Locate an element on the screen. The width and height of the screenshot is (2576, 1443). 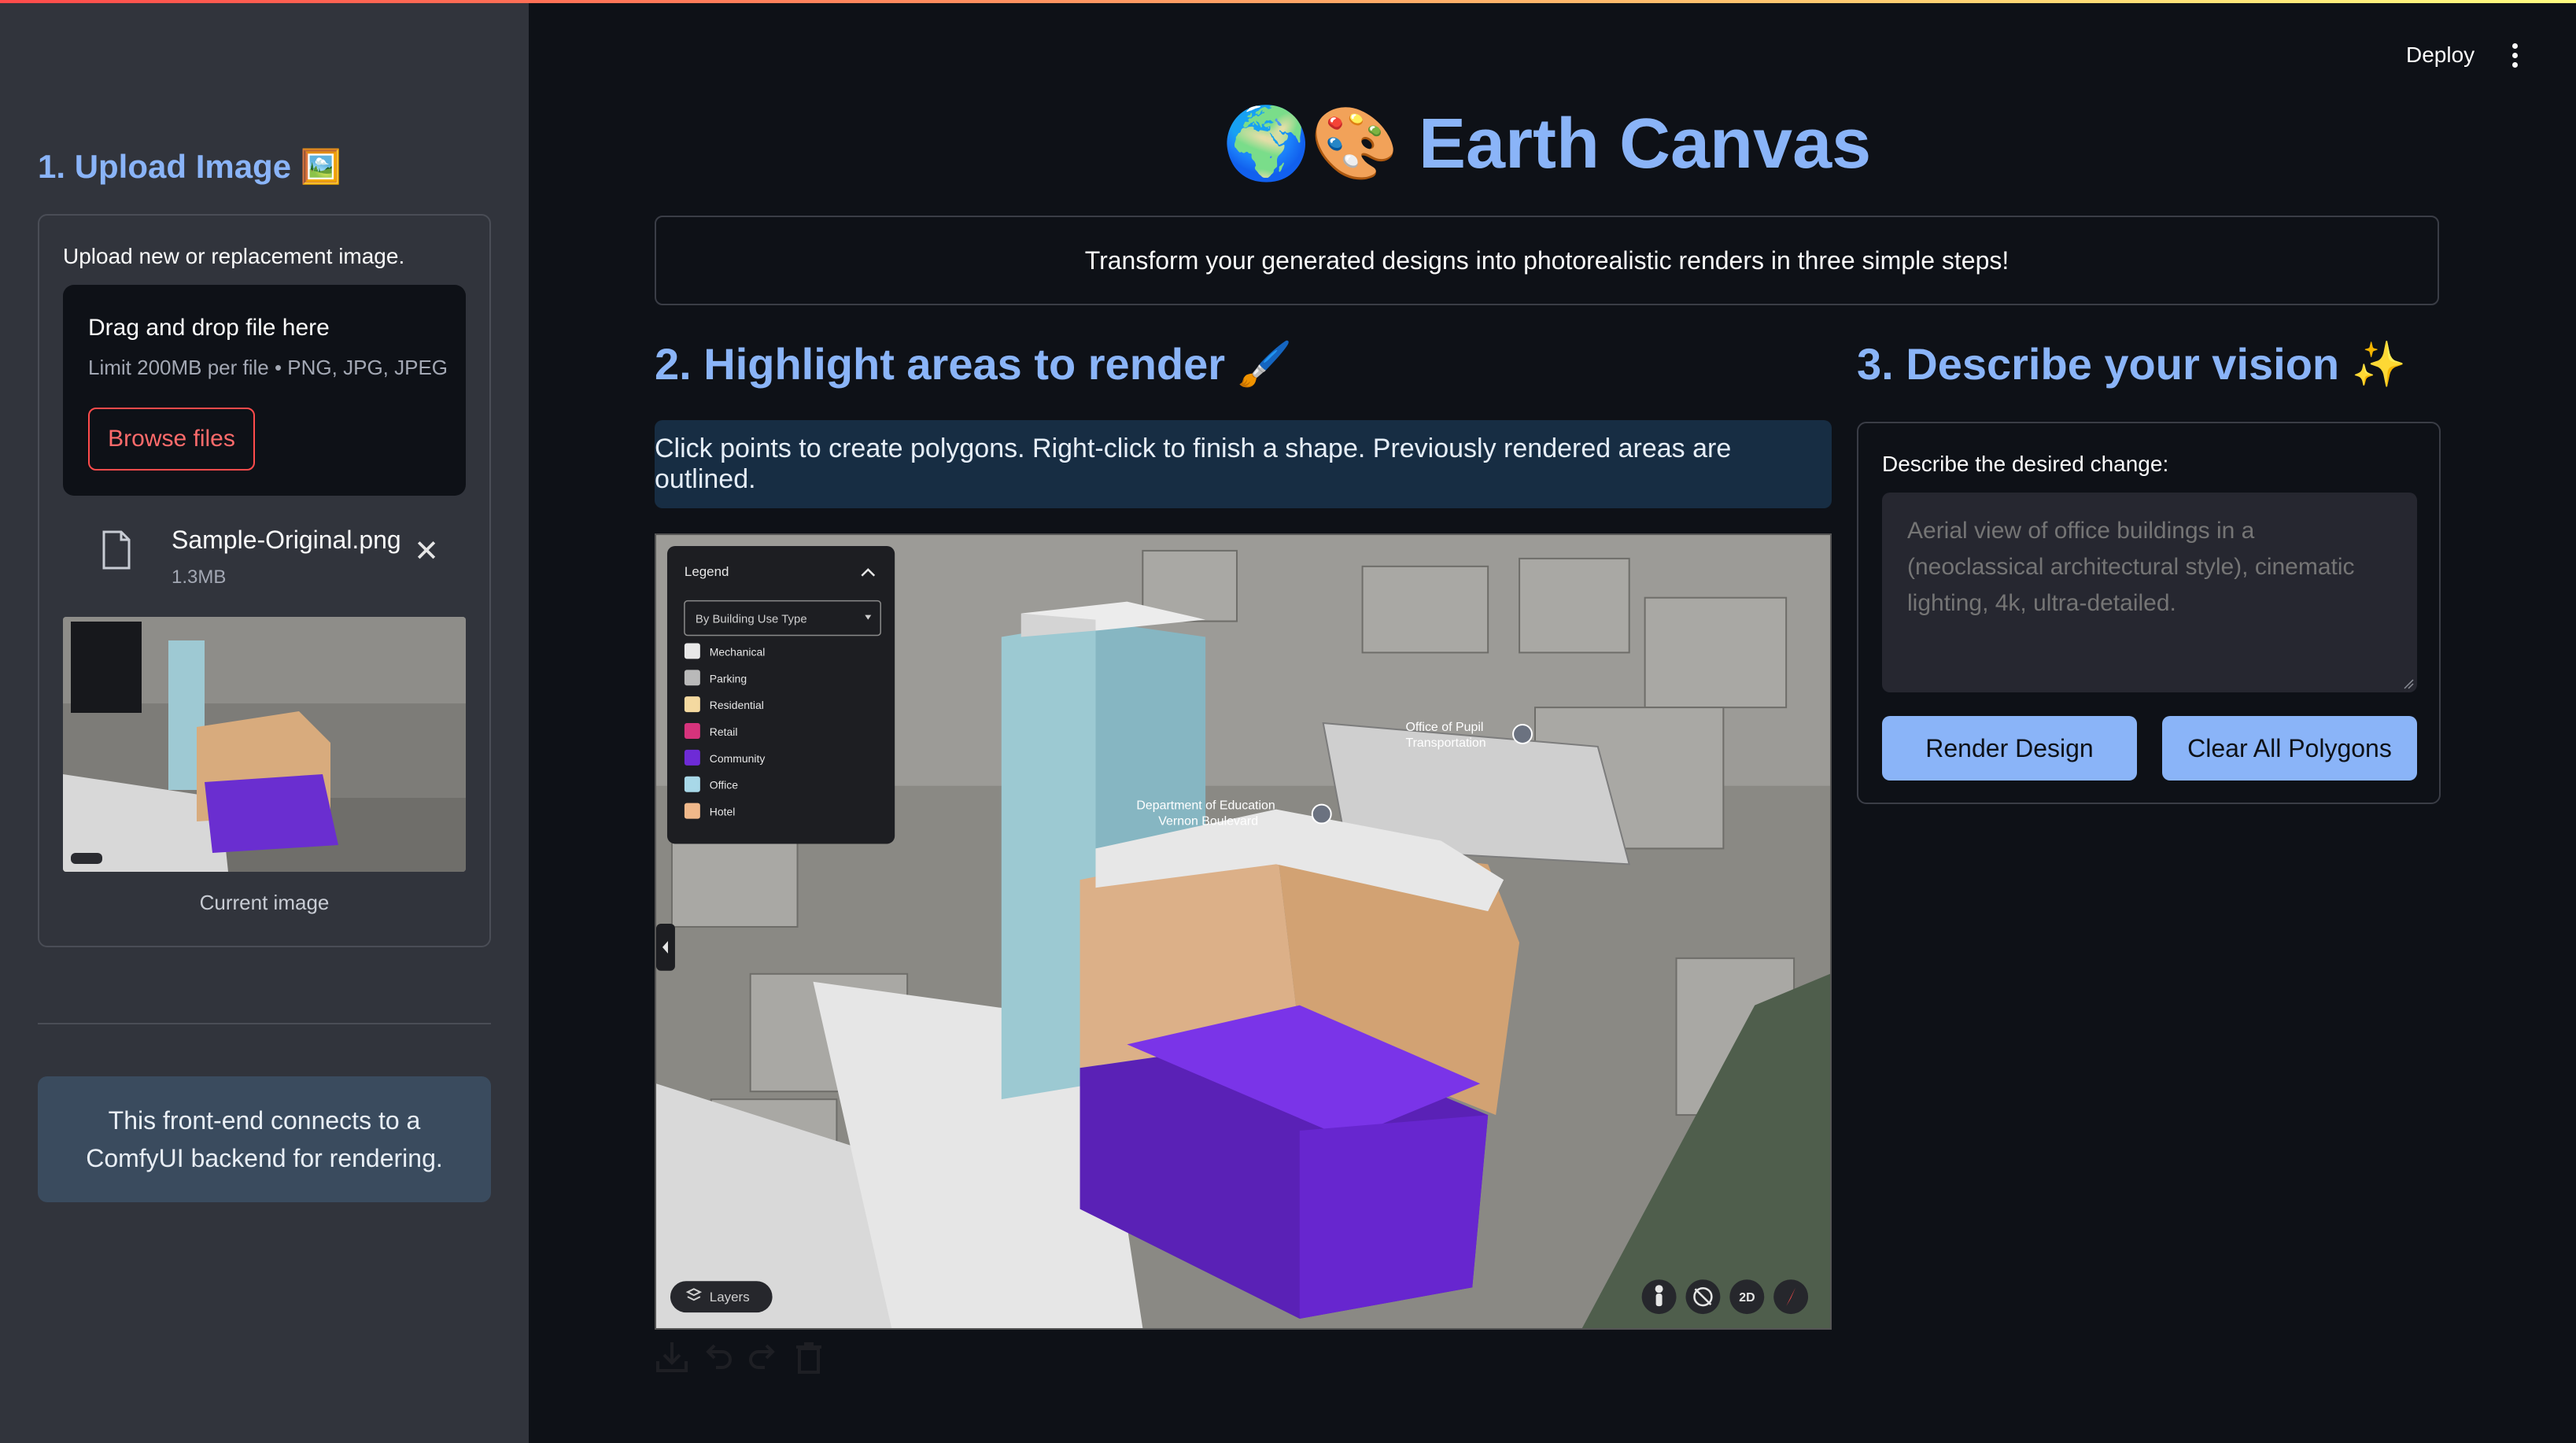
svg-text: Office of Pupil is located at coordinates (1444, 727).